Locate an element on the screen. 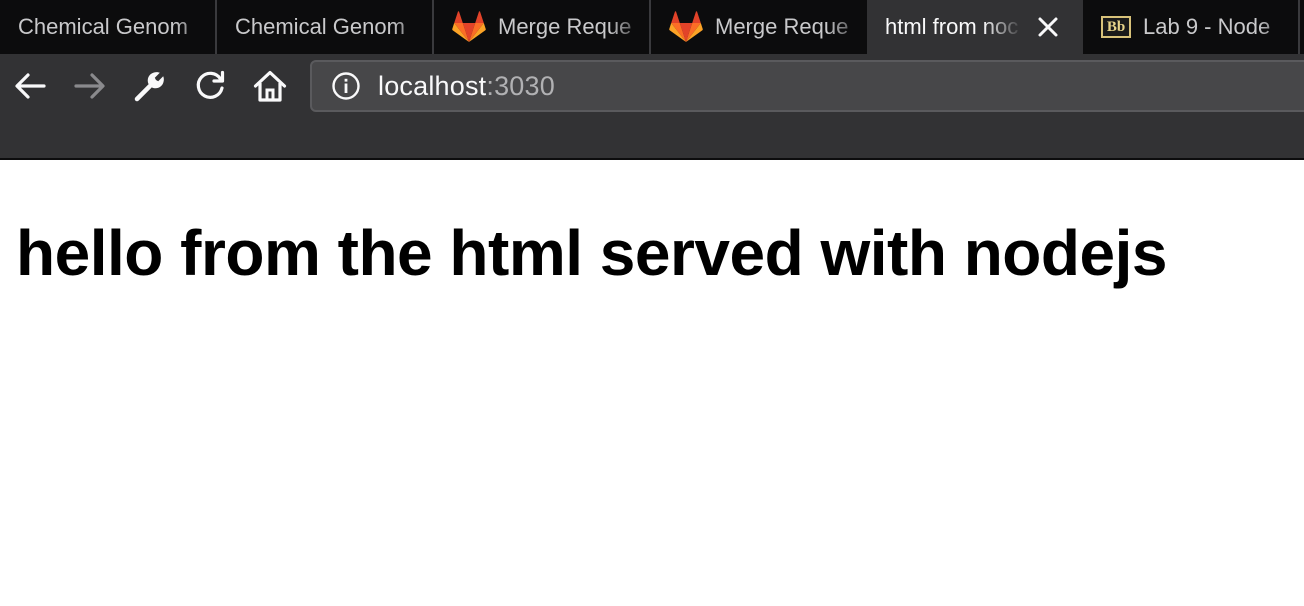 Image resolution: width=1304 pixels, height=606 pixels. tab-merge-request-1: Merge Reque is located at coordinates (541, 27).